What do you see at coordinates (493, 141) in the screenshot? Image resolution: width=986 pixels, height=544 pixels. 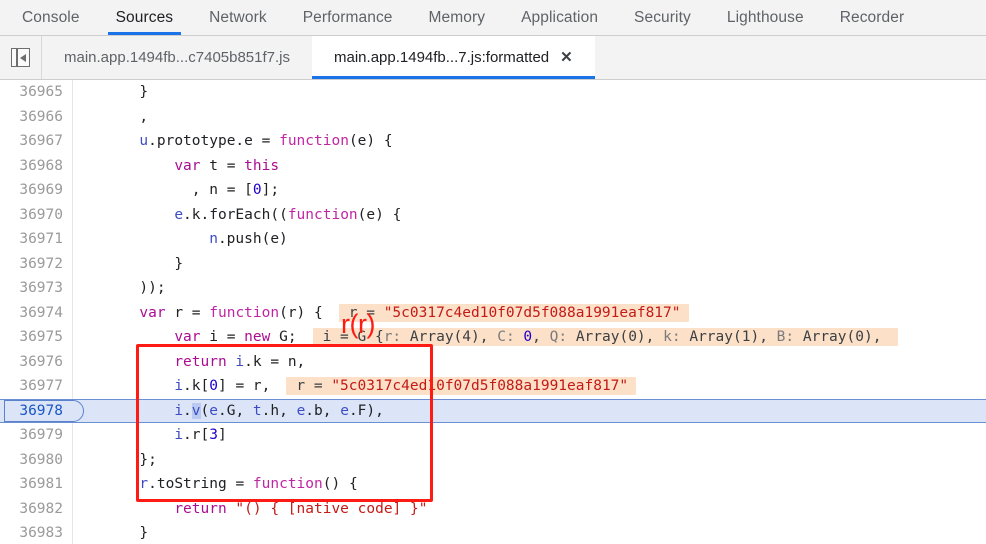 I see `code-line: 36967 u.prototype.e = function(e) {` at bounding box center [493, 141].